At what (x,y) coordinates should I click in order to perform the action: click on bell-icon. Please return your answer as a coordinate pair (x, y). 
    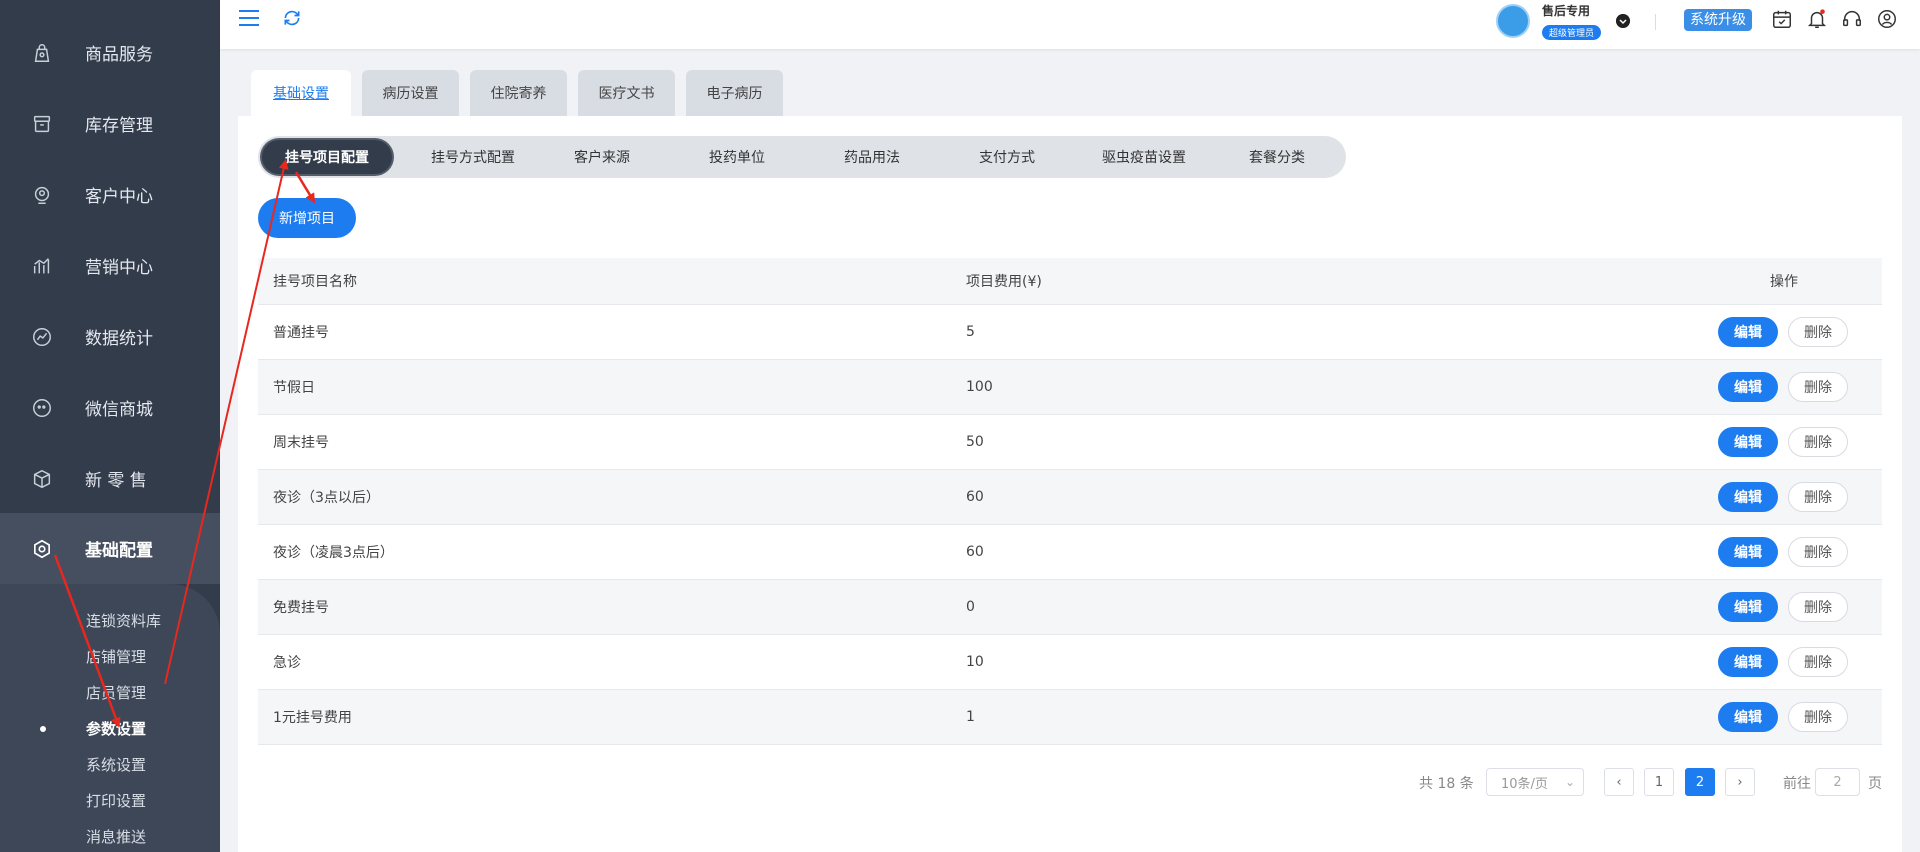
    Looking at the image, I should click on (1817, 19).